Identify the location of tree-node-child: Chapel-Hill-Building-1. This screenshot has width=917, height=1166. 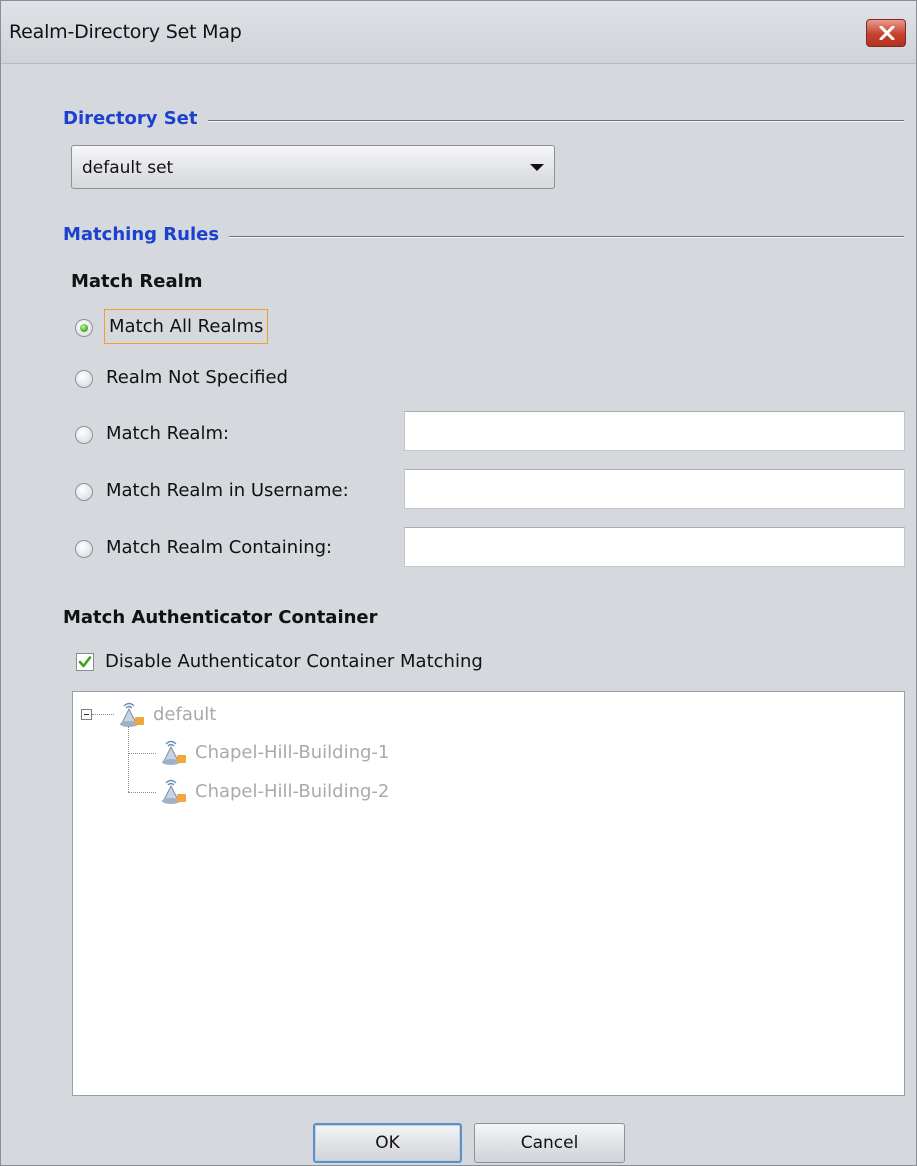
(292, 752).